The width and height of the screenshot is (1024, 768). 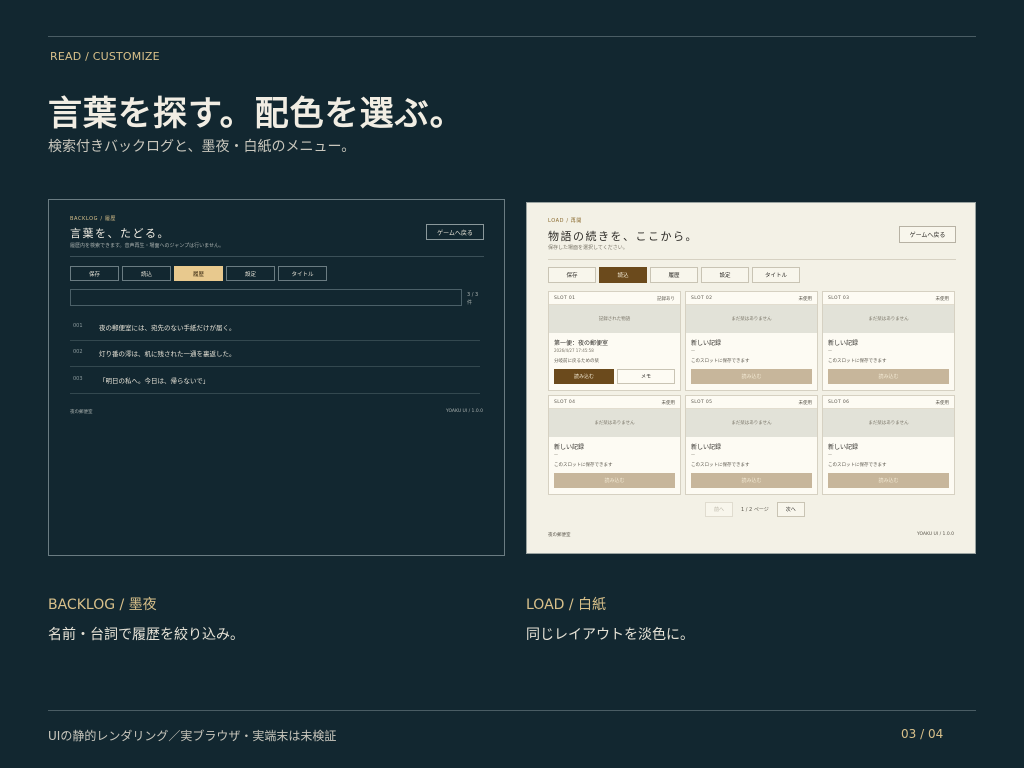 What do you see at coordinates (702, 402) in the screenshot?
I see `slot-id: SLOT 05` at bounding box center [702, 402].